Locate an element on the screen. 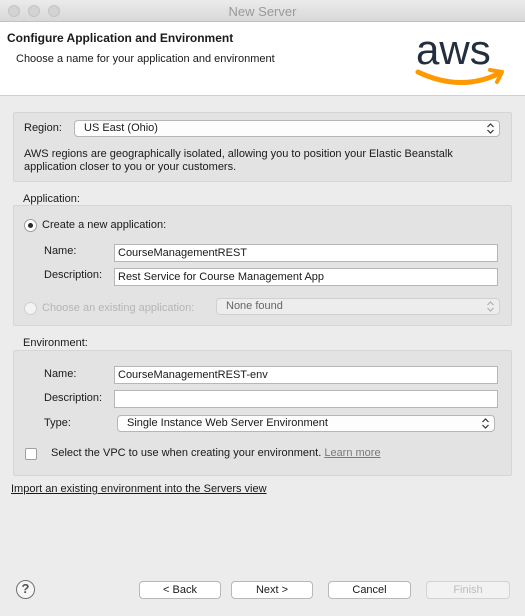 This screenshot has width=525, height=616. window-title: New Server is located at coordinates (262, 11).